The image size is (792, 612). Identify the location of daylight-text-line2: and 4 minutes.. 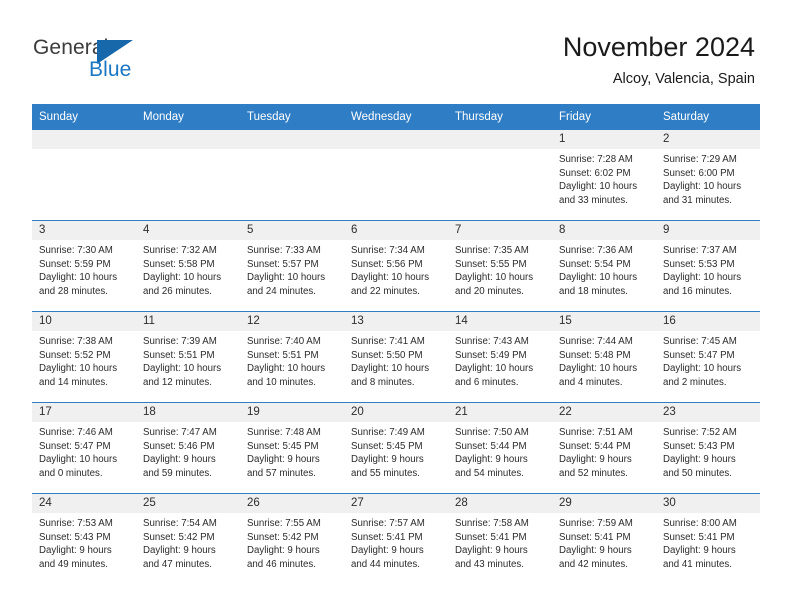
(591, 382).